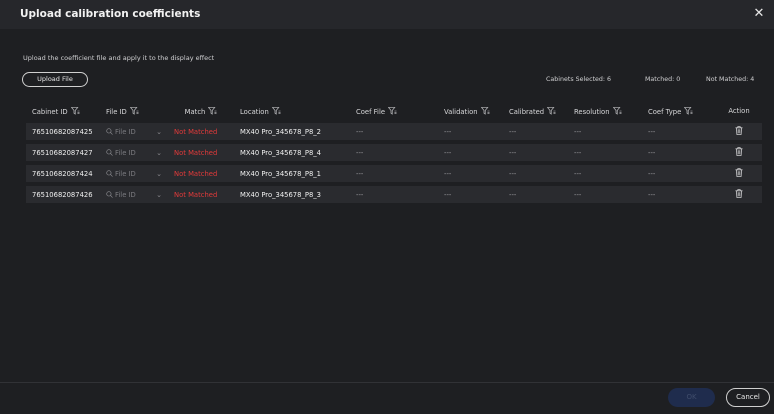 The width and height of the screenshot is (774, 414). I want to click on not-matched-count: Not Matched: 4, so click(730, 79).